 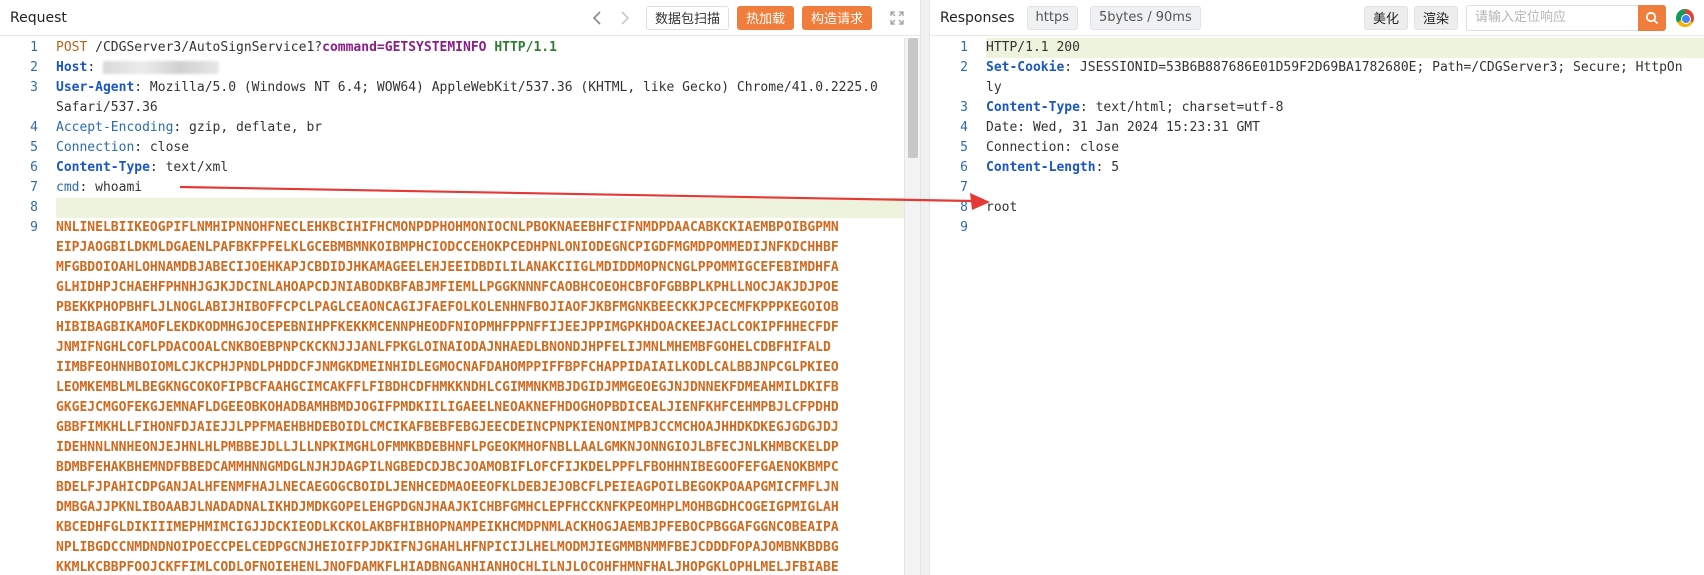 What do you see at coordinates (925, 287) in the screenshot?
I see `pane-splitter` at bounding box center [925, 287].